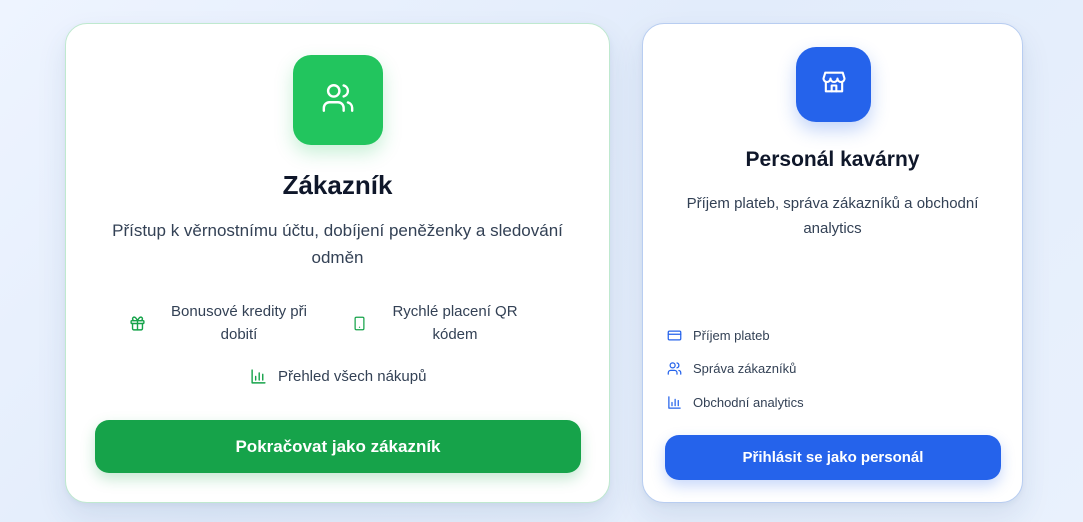  I want to click on feature-label: Příjem plateb, so click(731, 335).